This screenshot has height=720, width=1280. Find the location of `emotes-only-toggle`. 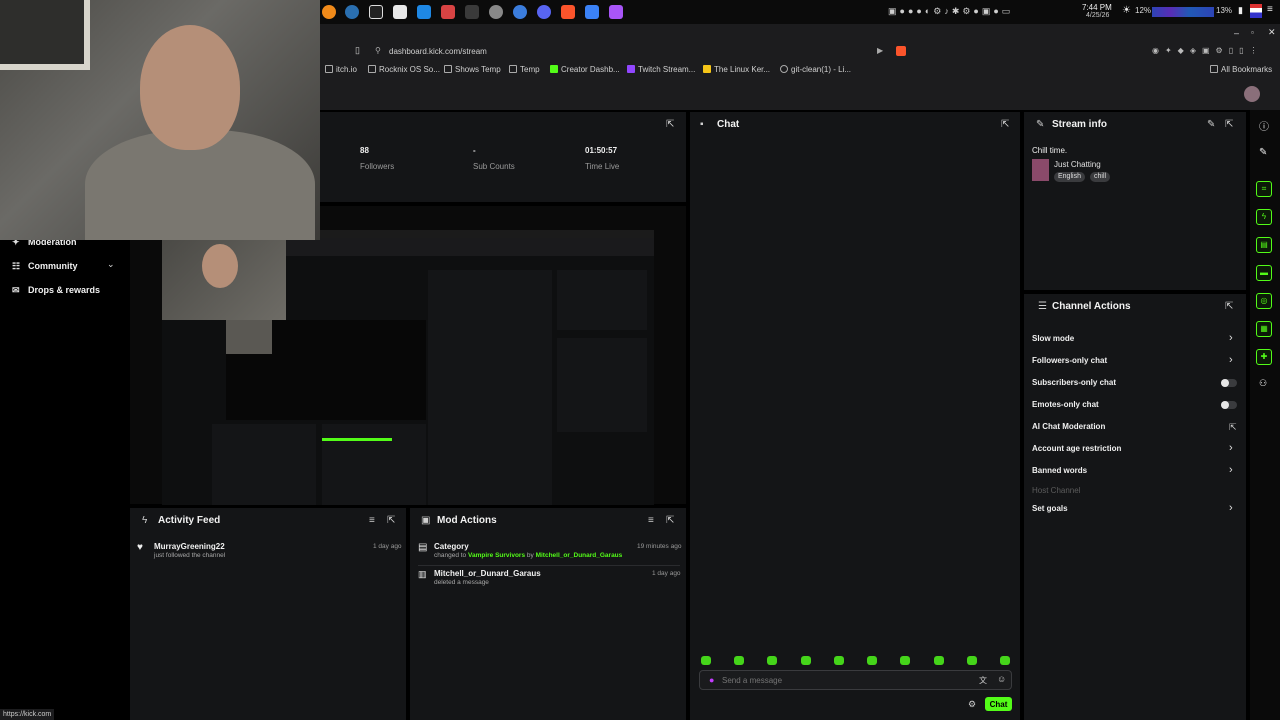

emotes-only-toggle is located at coordinates (1229, 405).